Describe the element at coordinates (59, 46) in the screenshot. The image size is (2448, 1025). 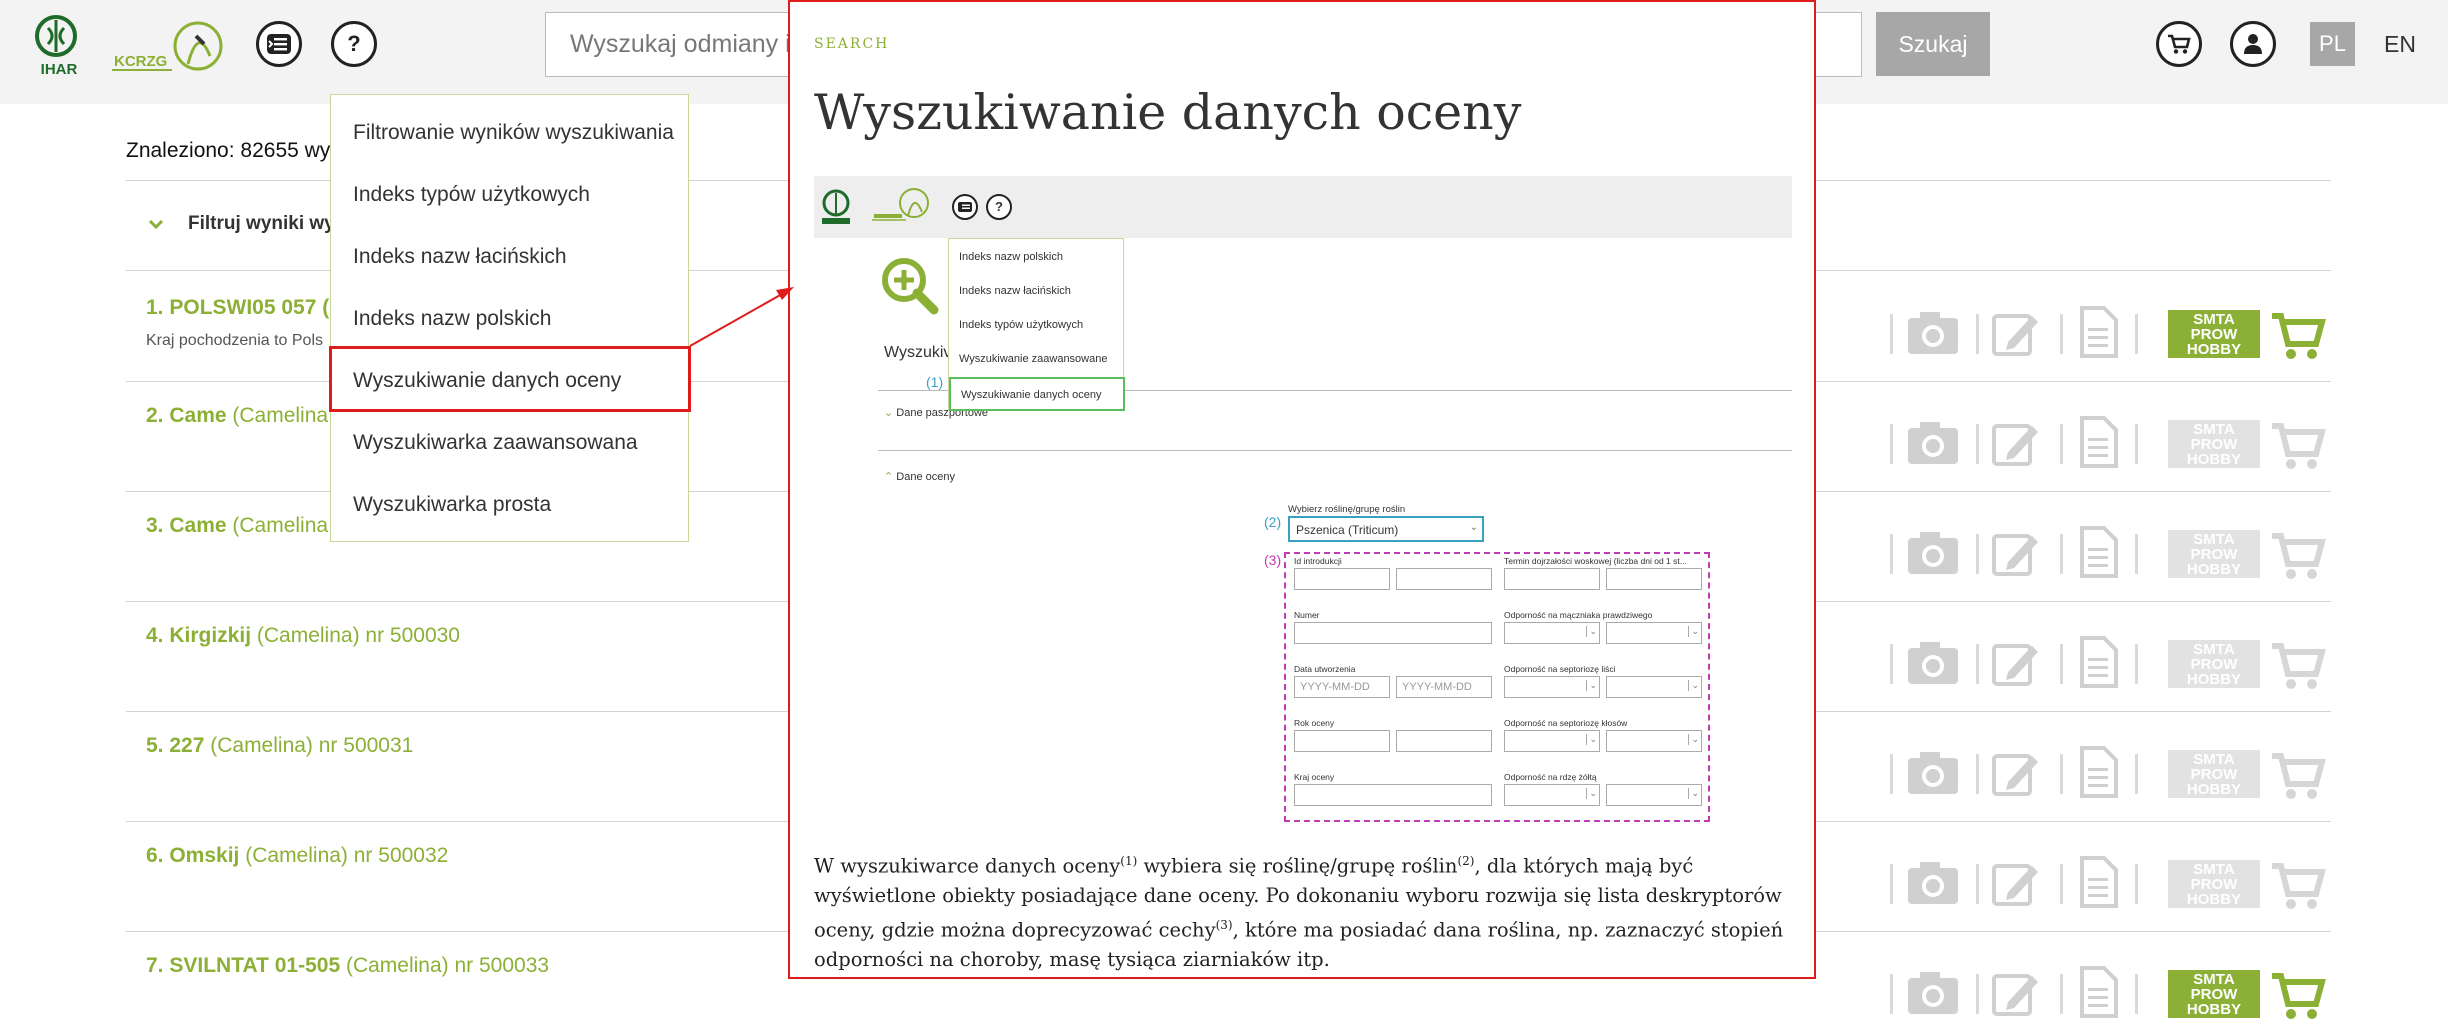
I see `ihar-logo: IHAR` at that location.